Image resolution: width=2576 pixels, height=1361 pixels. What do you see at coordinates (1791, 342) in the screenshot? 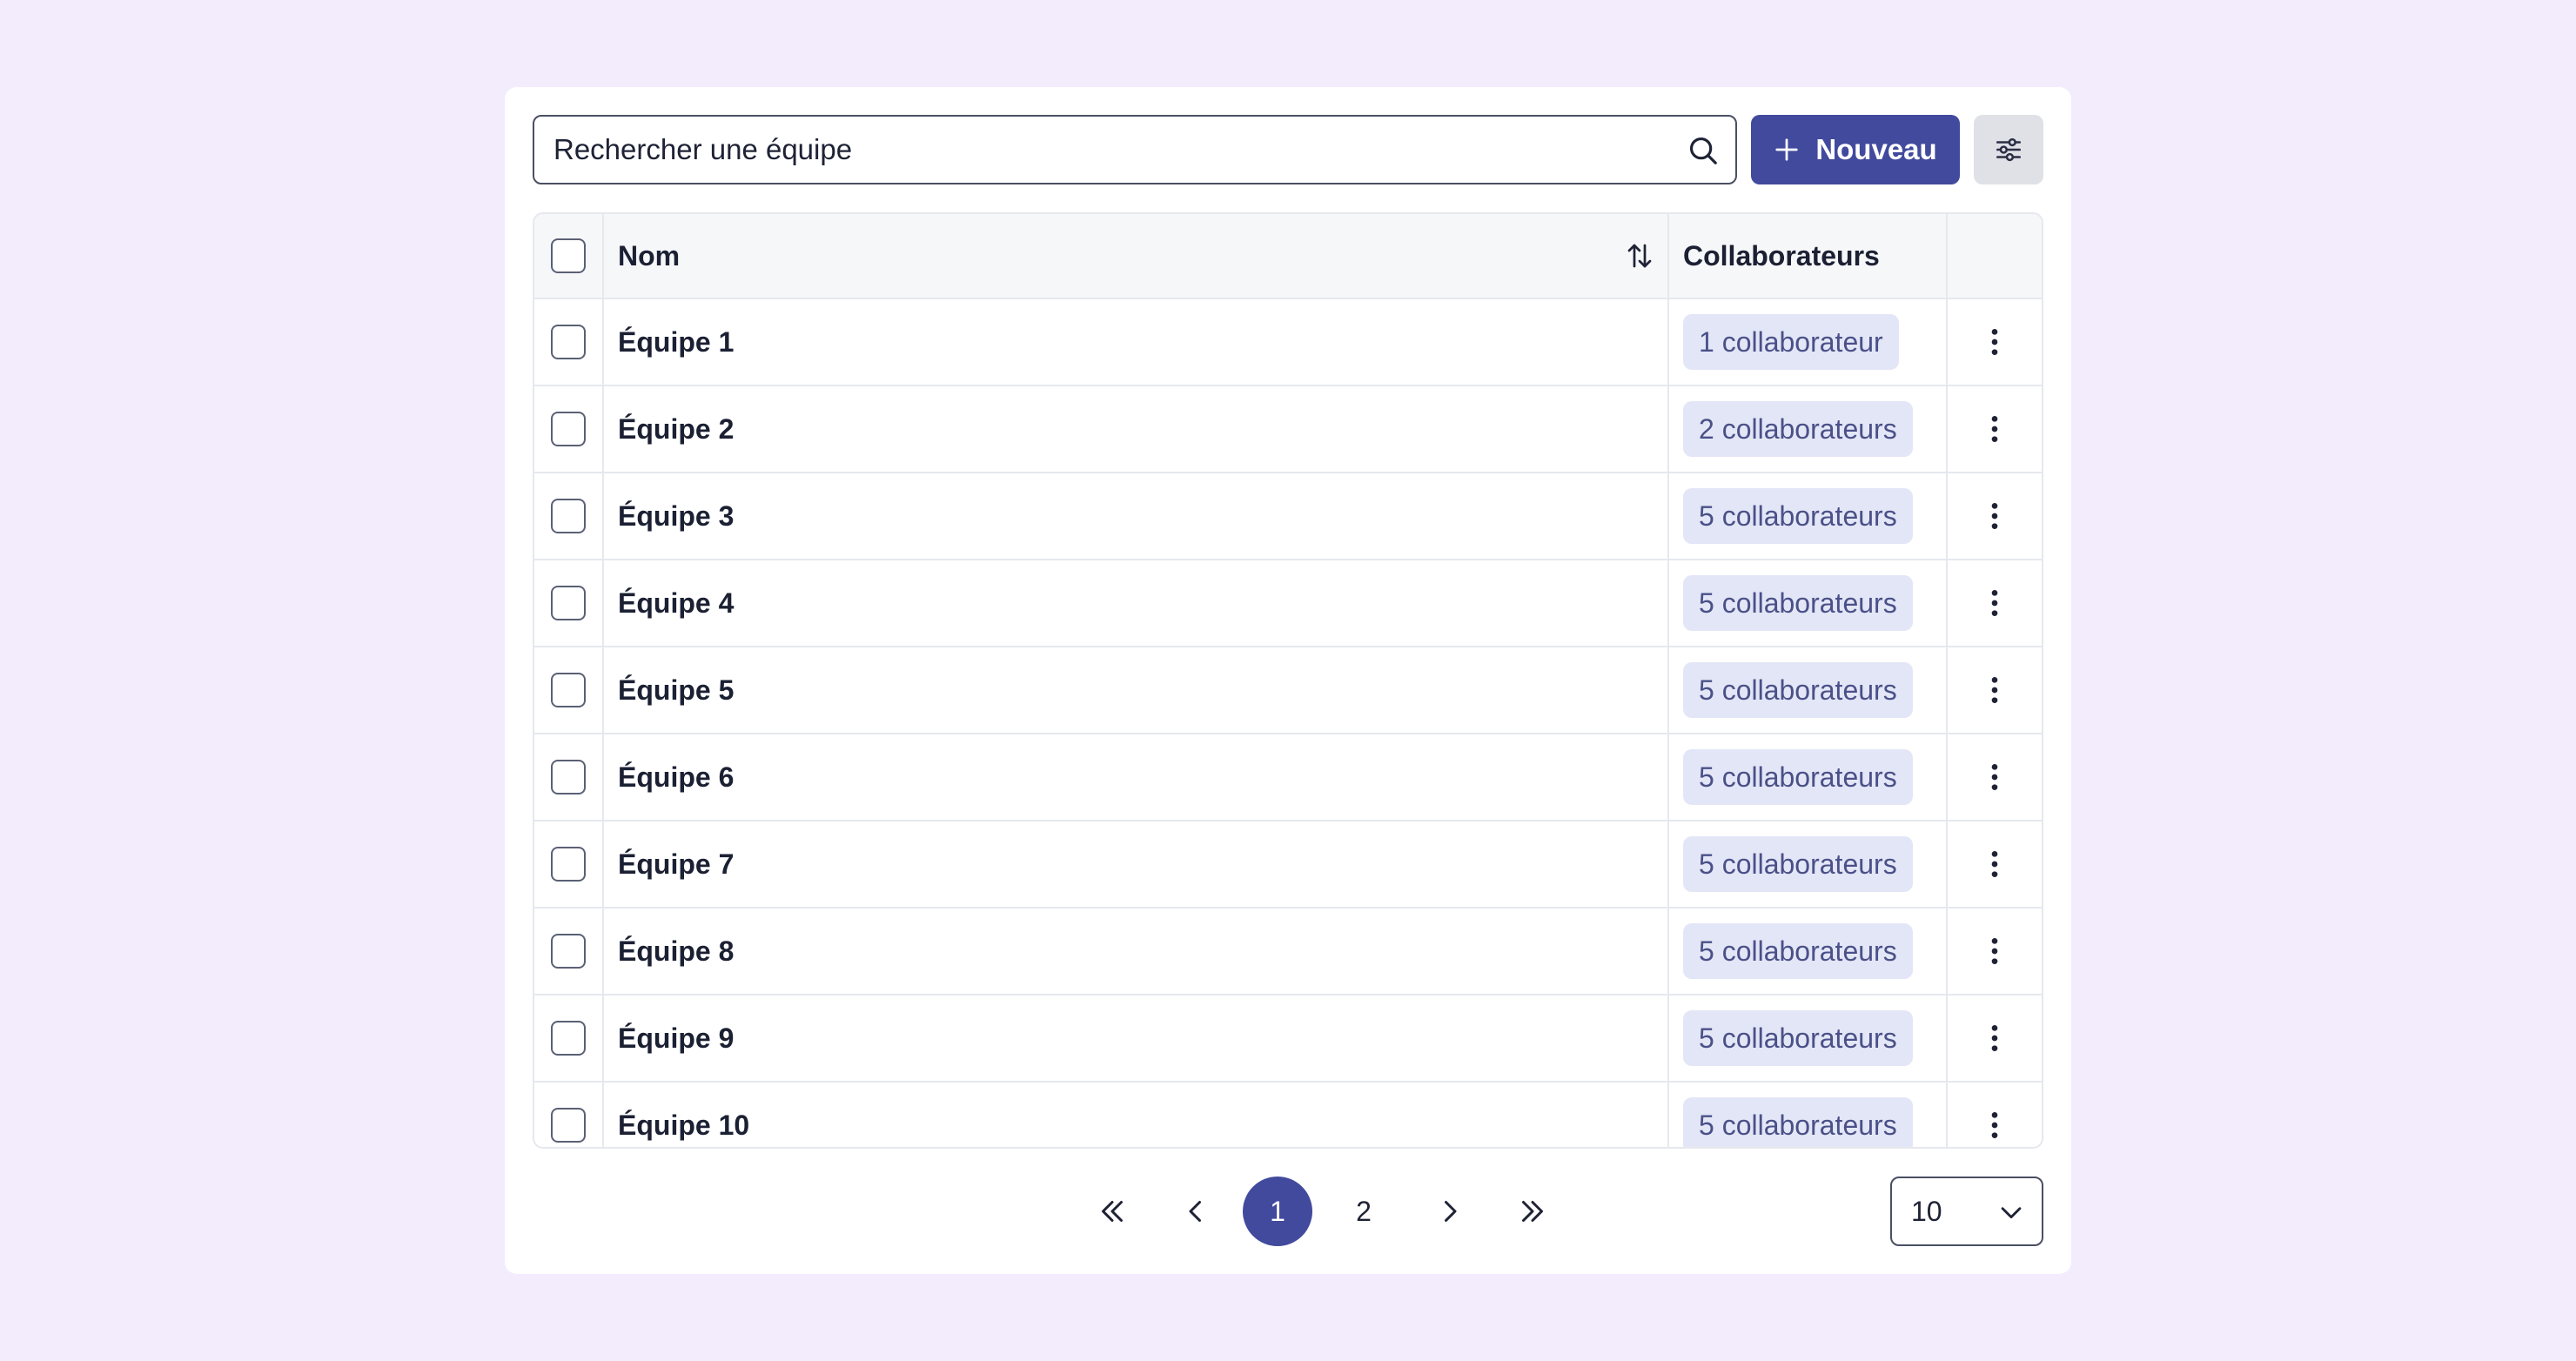
I see `collaborators-badge: 1 collaborateur` at bounding box center [1791, 342].